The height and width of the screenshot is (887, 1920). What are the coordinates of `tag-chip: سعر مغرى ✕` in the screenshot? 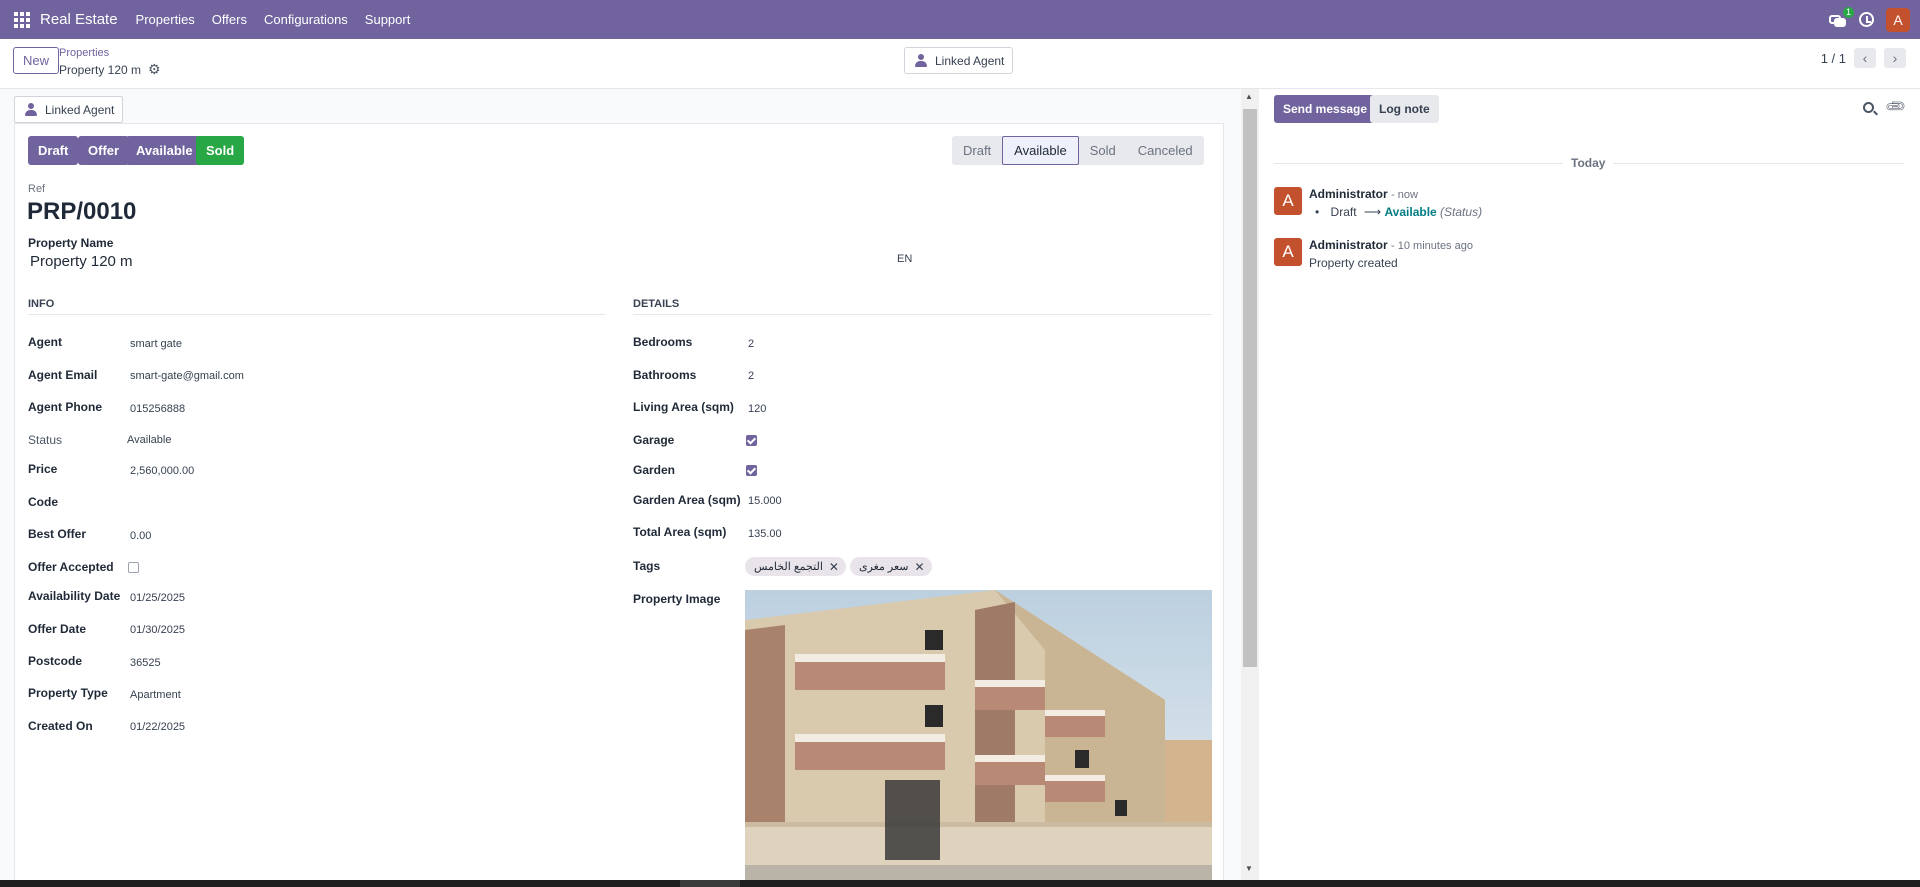 It's located at (891, 566).